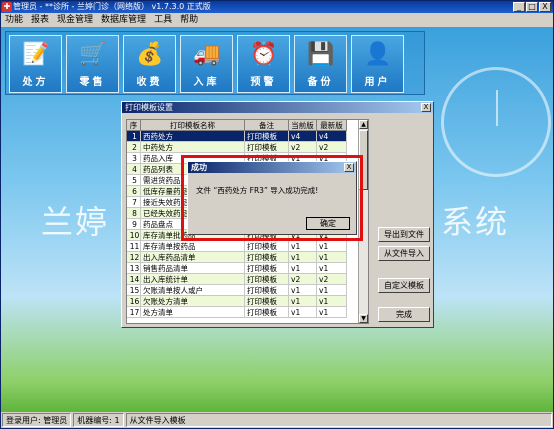 This screenshot has width=554, height=429. Describe the element at coordinates (193, 125) in the screenshot. I see `column-header: 打印模板名称` at that location.